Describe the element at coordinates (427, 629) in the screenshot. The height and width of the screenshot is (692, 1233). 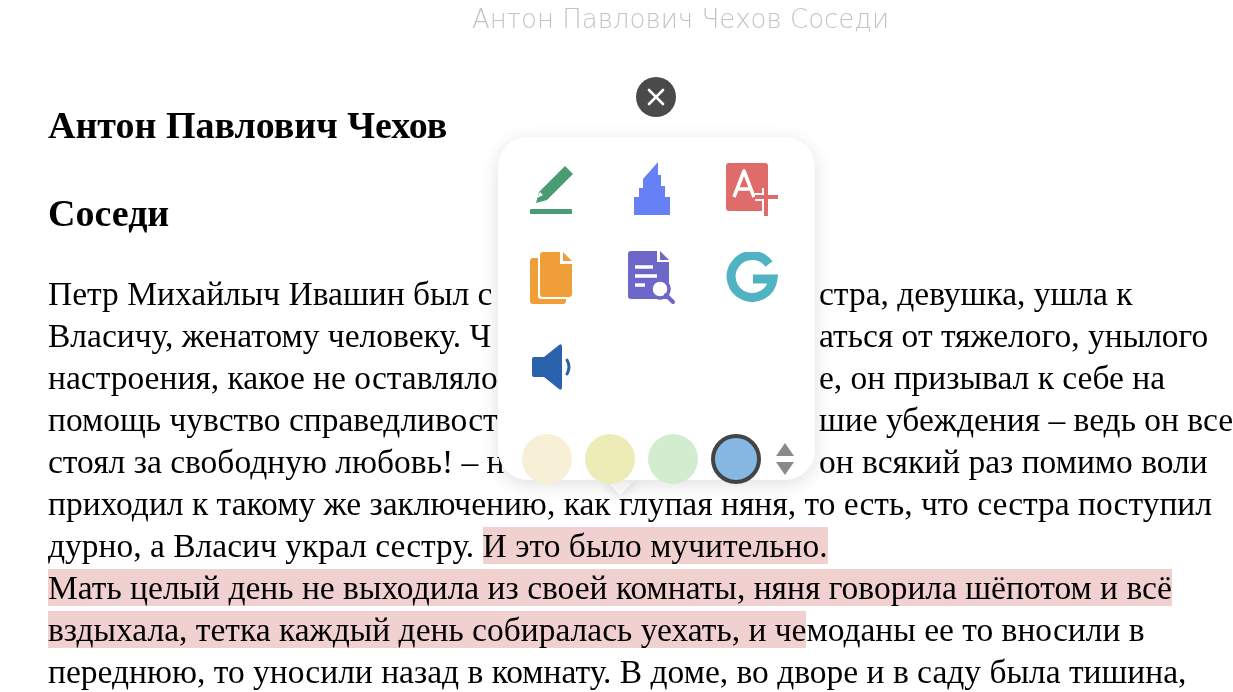
I see `highlighted-text: вздыхала, тетка каждый день собиралась уехать, и че` at that location.